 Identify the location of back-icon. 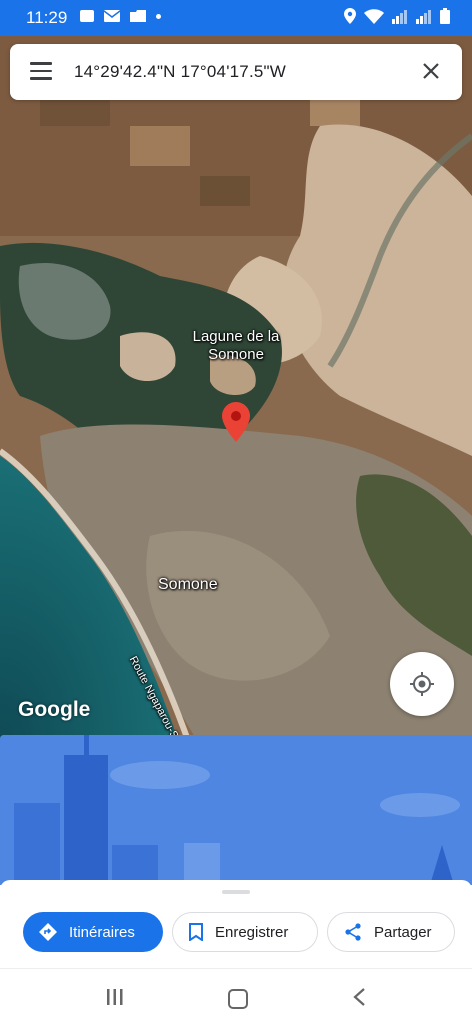
(359, 997).